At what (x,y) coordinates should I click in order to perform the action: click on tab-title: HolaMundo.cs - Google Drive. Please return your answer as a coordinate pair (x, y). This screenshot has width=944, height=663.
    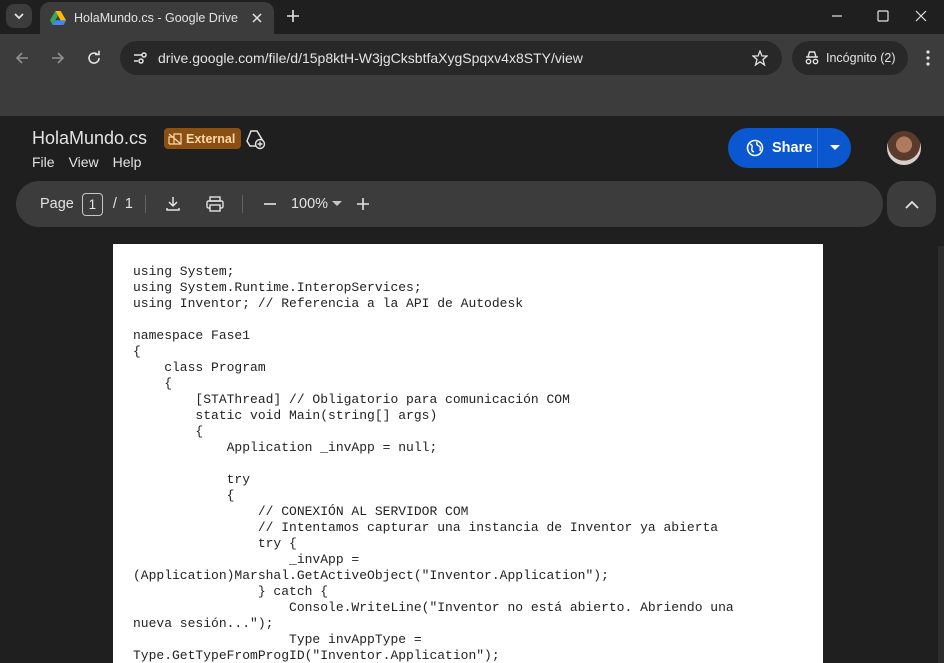
    Looking at the image, I should click on (156, 18).